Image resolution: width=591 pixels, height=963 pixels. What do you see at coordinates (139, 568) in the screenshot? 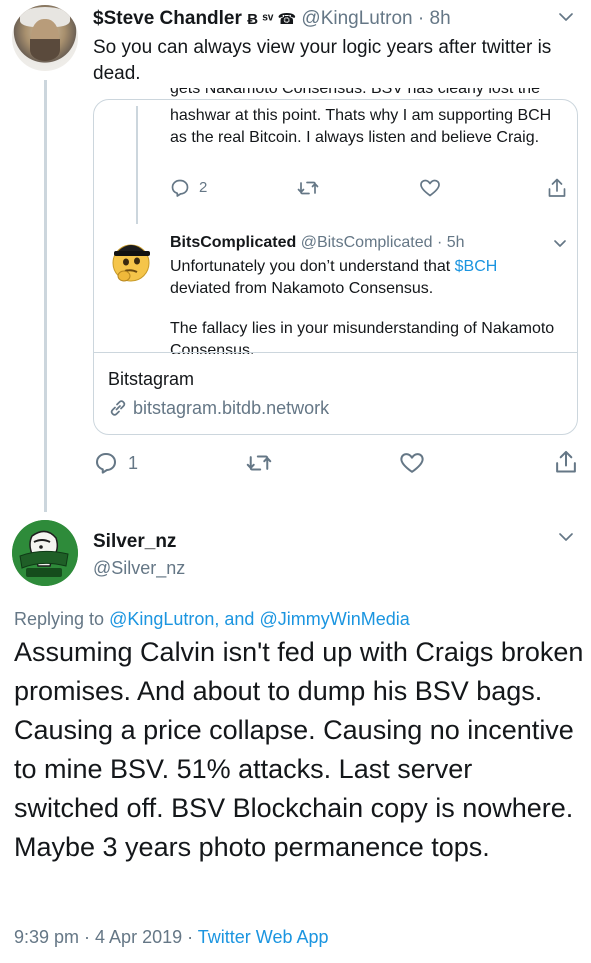
I see `handle: @Silver_nz` at bounding box center [139, 568].